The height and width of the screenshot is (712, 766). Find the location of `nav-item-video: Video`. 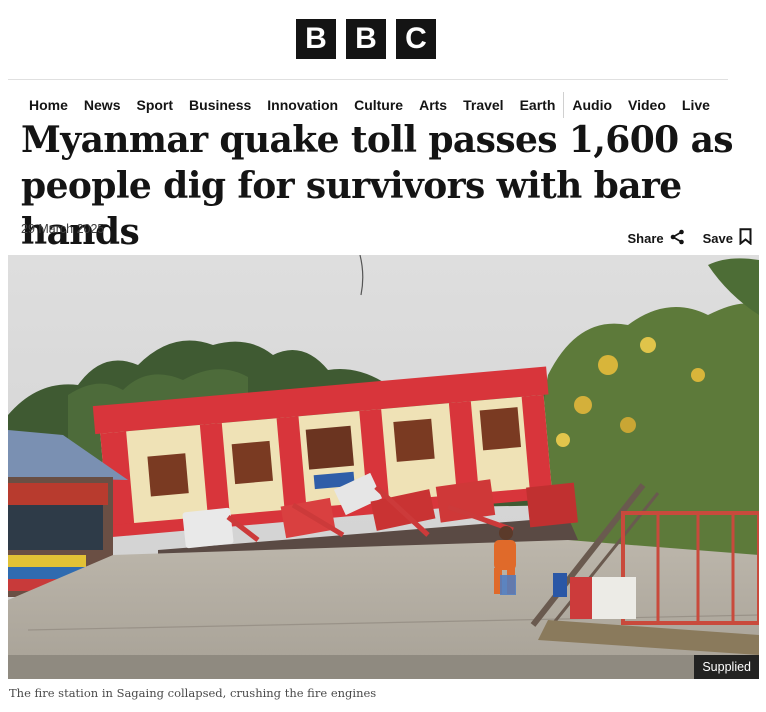

nav-item-video: Video is located at coordinates (647, 105).